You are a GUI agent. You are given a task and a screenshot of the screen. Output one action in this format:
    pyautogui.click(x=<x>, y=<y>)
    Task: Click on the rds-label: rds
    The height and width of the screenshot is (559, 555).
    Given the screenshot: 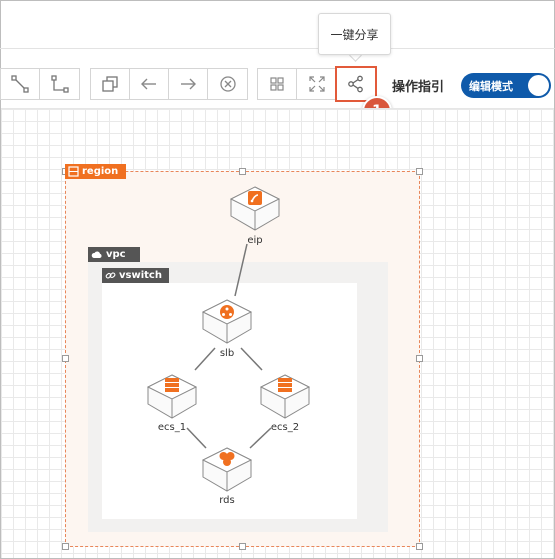 What is the action you would take?
    pyautogui.click(x=227, y=500)
    